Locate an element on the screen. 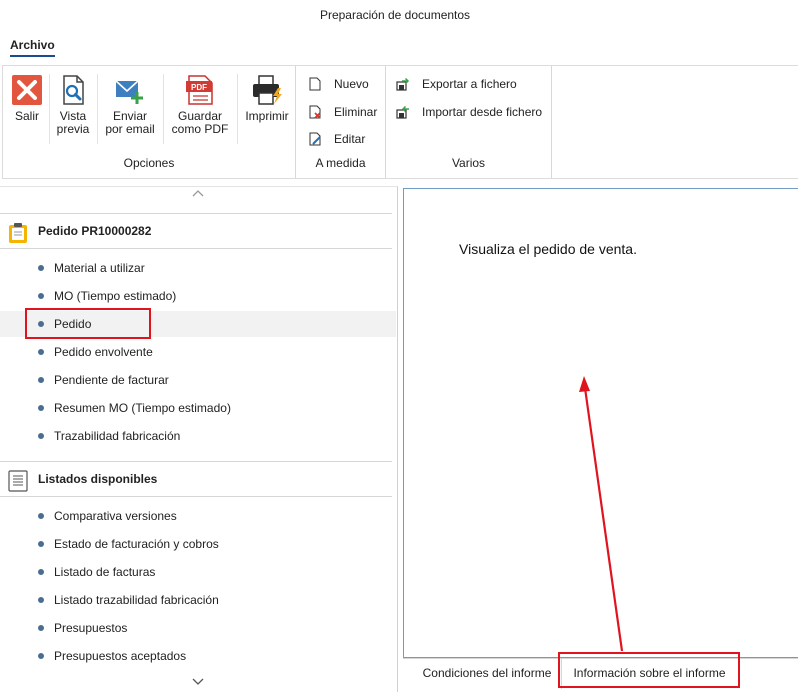  editar-button: Editar is located at coordinates (336, 139).